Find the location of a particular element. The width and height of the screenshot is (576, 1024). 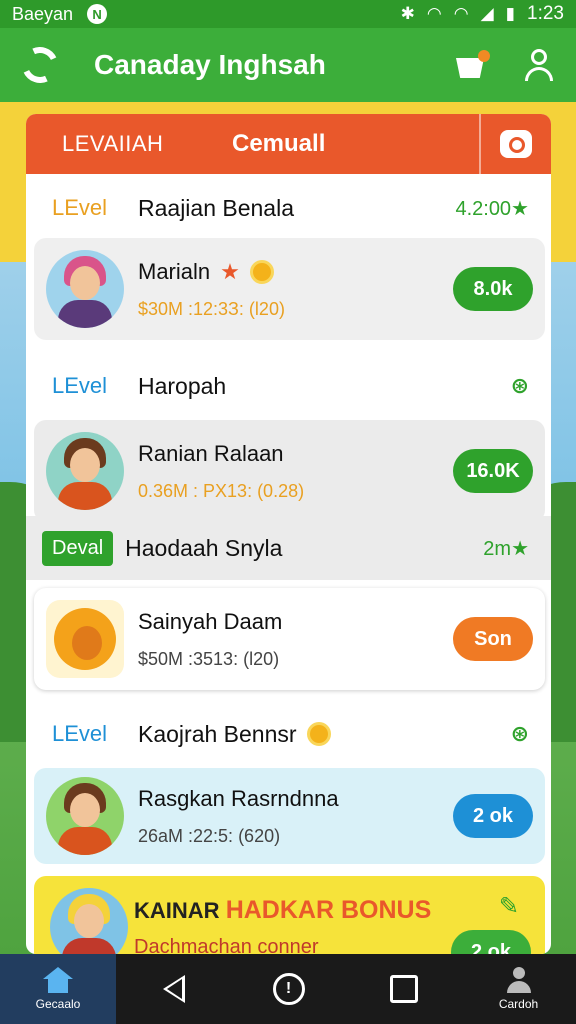

section-header-2: LEvel Haropah ⊛ is located at coordinates (288, 386).